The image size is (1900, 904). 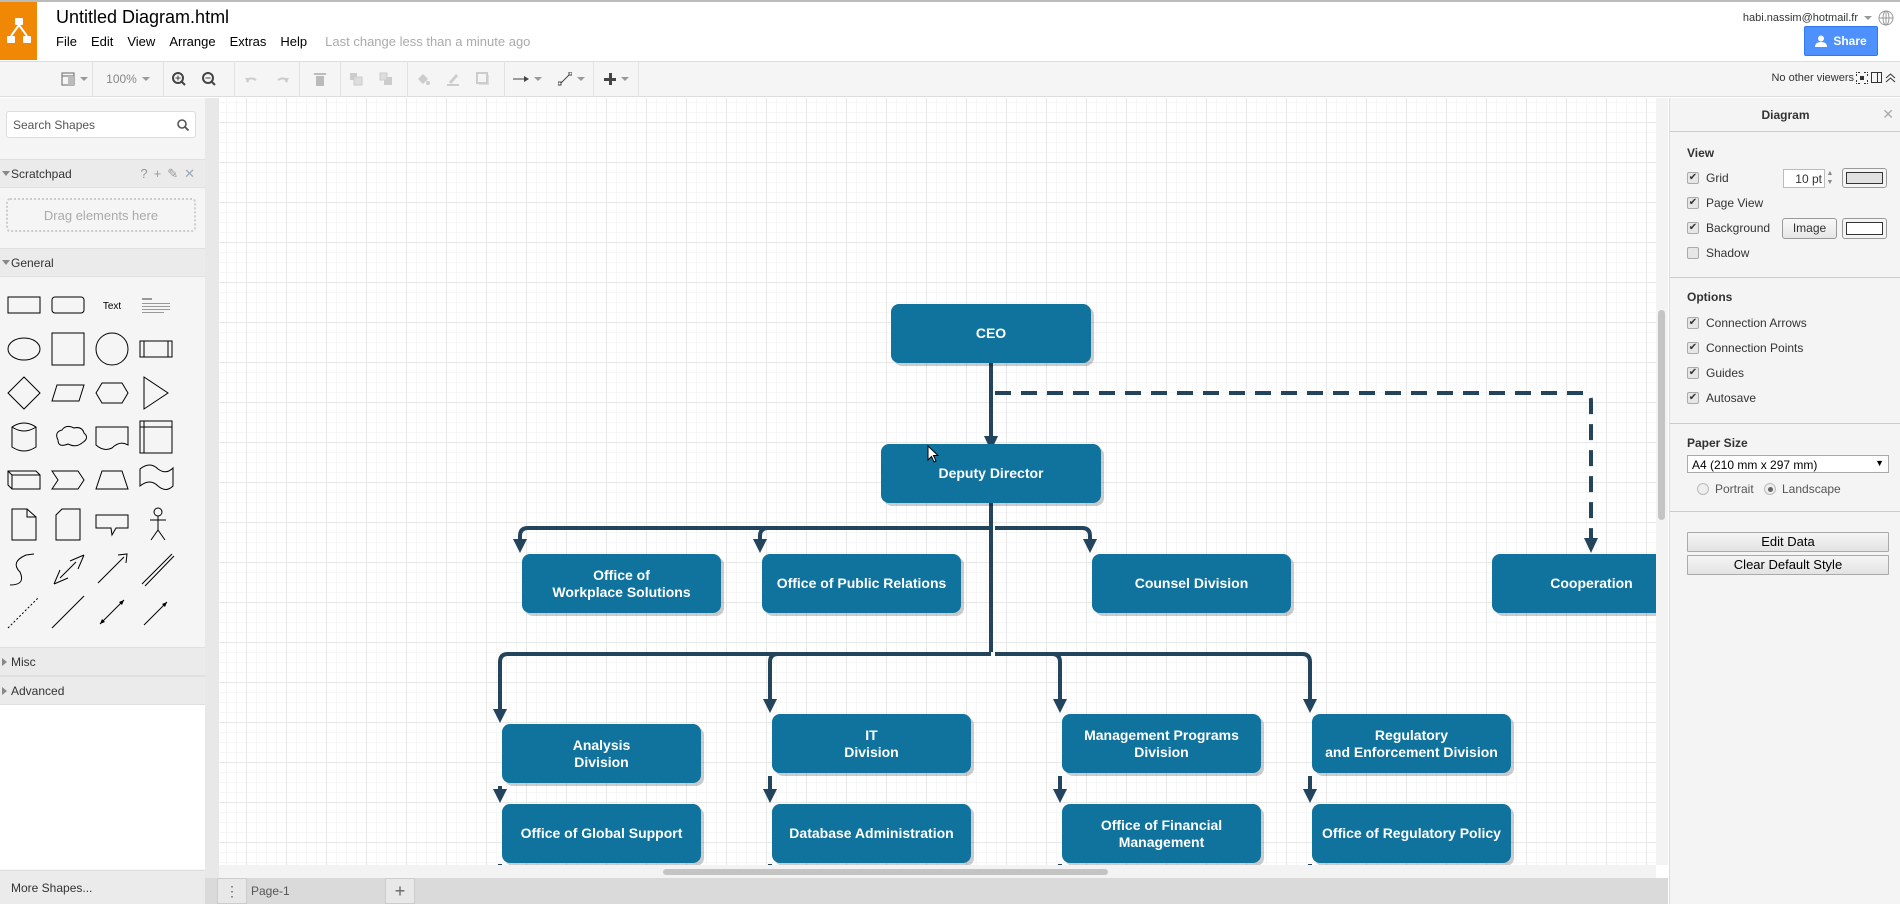 What do you see at coordinates (991, 473) in the screenshot?
I see `node-deputy-director: Deputy Director` at bounding box center [991, 473].